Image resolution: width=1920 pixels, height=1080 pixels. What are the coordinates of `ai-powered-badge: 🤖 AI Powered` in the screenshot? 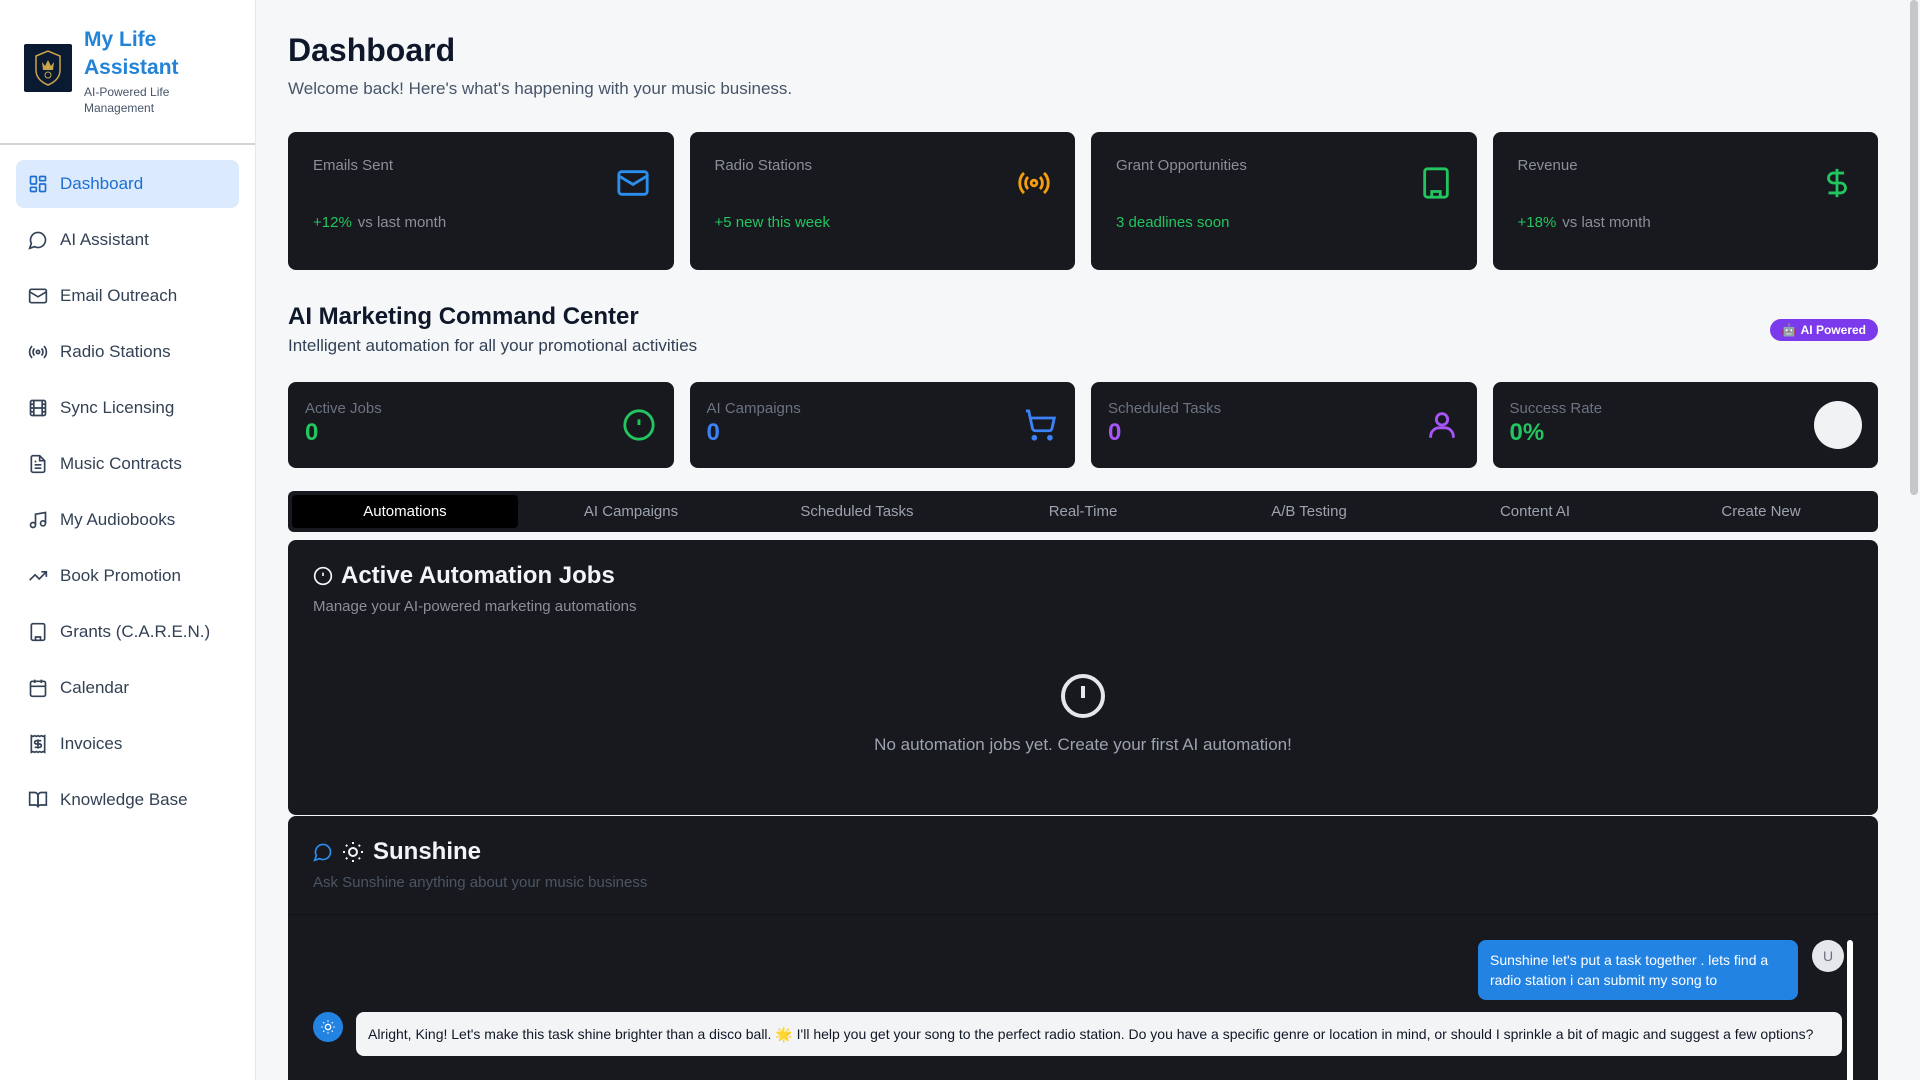 It's located at (1823, 330).